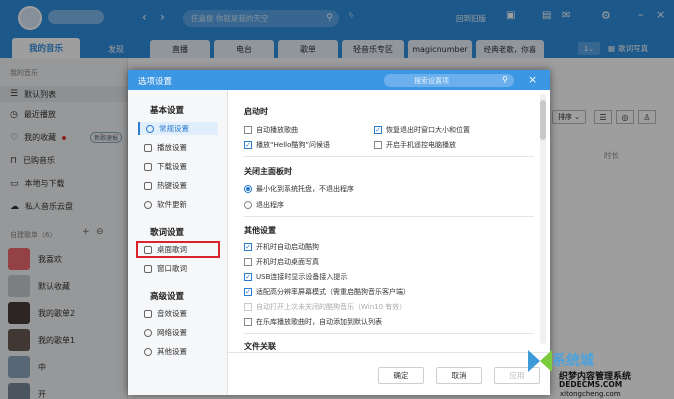 This screenshot has height=399, width=674. I want to click on option-exit-program: 退出程序, so click(264, 205).